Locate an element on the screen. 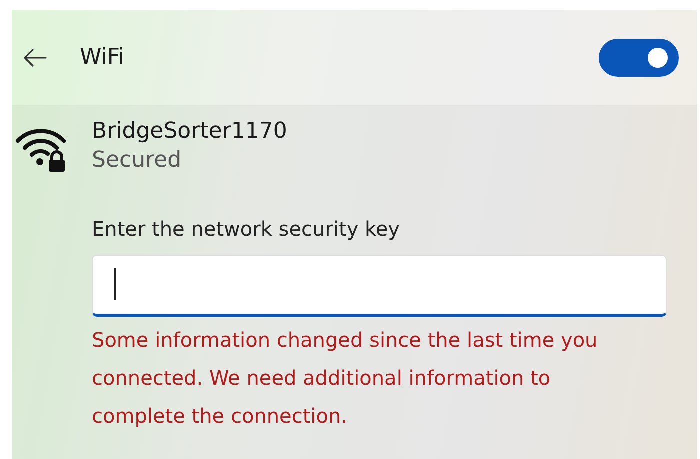  network-status: Secured is located at coordinates (137, 160).